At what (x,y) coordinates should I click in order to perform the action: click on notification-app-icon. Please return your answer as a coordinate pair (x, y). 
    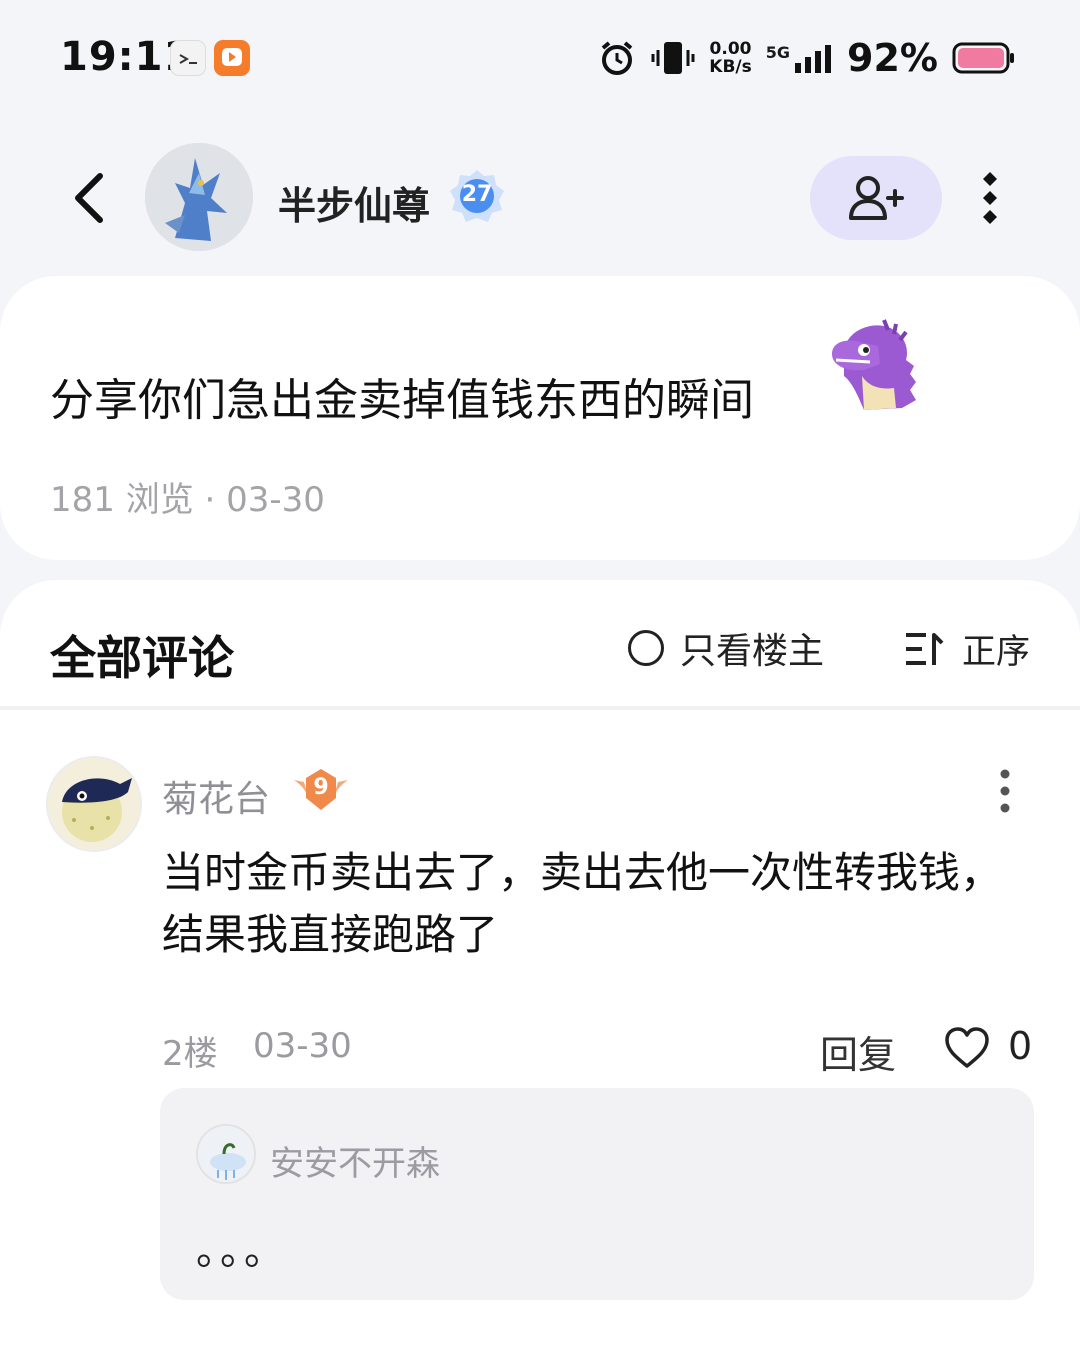
    Looking at the image, I should click on (188, 58).